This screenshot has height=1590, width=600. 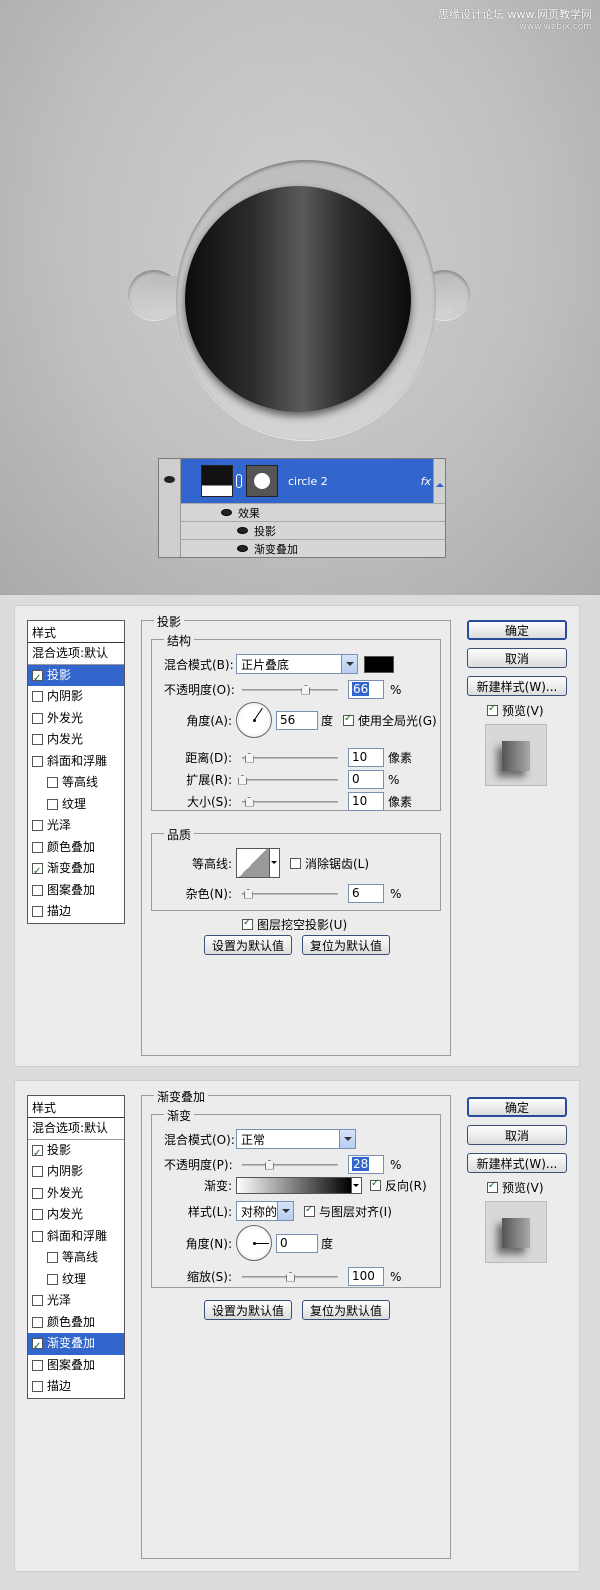 What do you see at coordinates (366, 689) in the screenshot?
I see `opacity-input: 66` at bounding box center [366, 689].